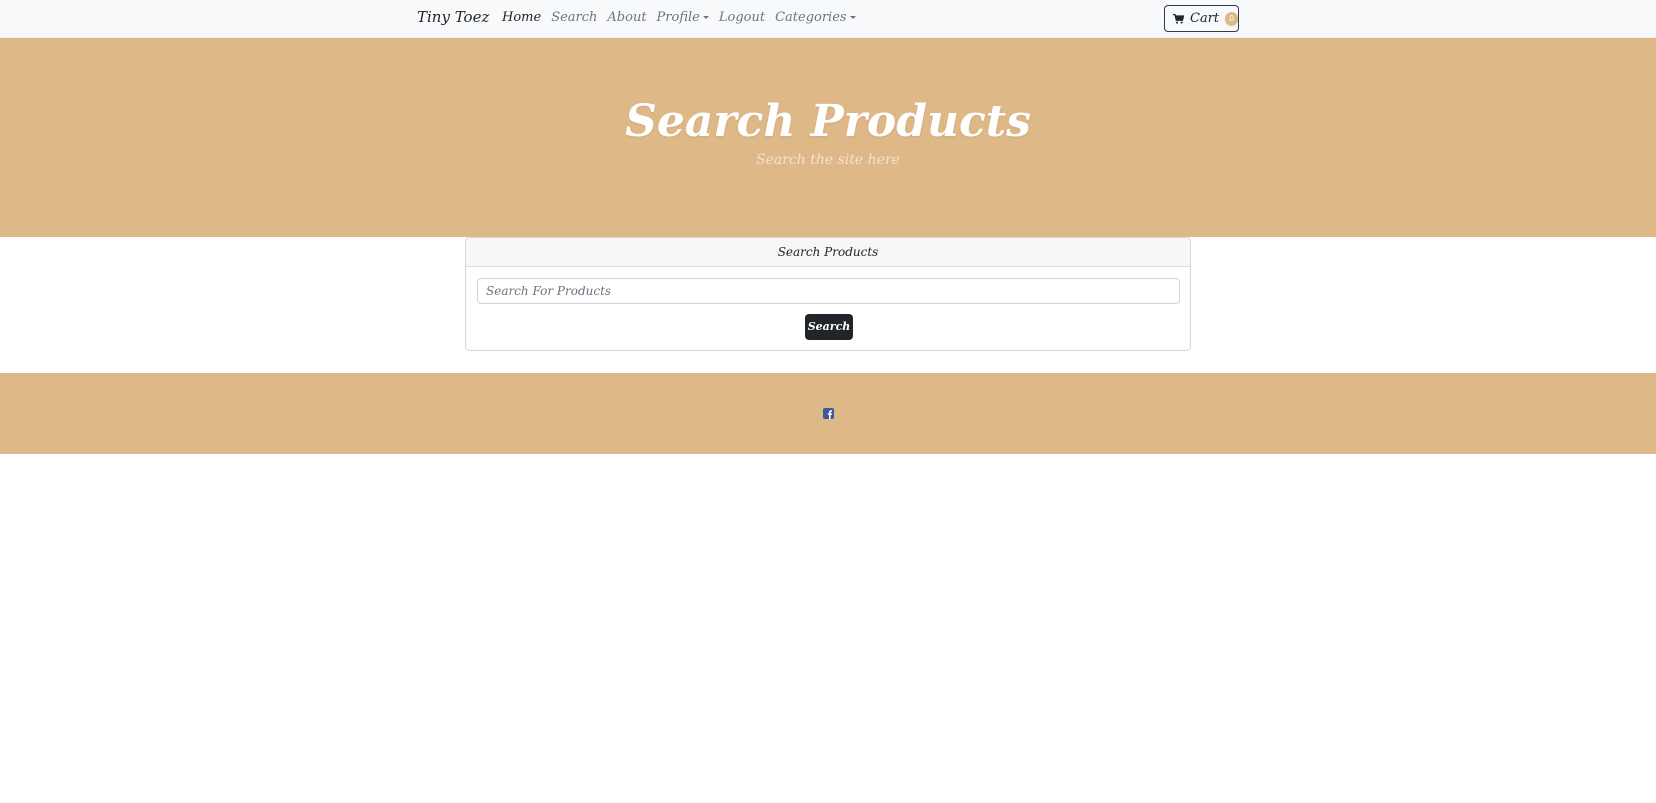  I want to click on cart-button: Cart 0, so click(1201, 18).